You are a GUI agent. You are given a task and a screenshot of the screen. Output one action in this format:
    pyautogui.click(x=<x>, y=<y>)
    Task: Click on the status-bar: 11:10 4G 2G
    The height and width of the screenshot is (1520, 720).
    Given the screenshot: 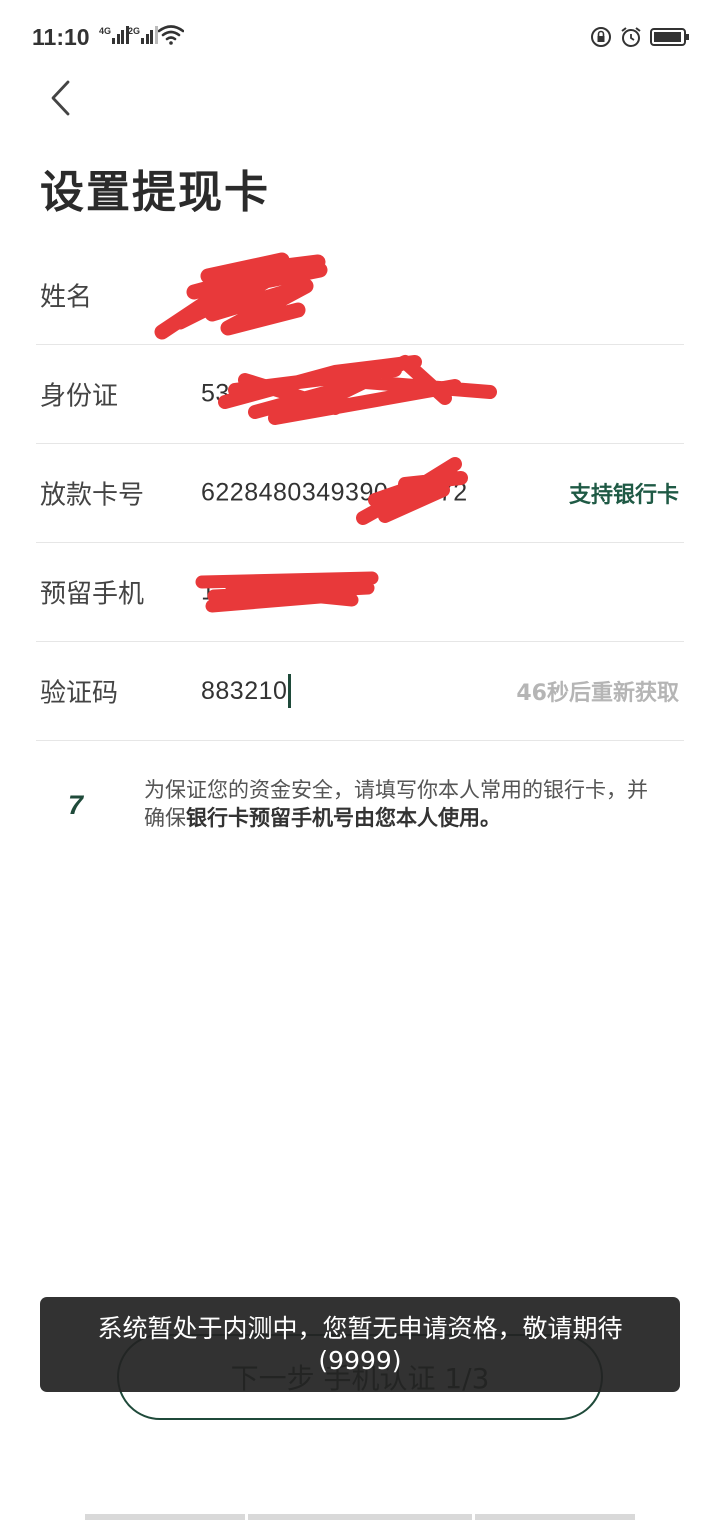 What is the action you would take?
    pyautogui.click(x=360, y=36)
    